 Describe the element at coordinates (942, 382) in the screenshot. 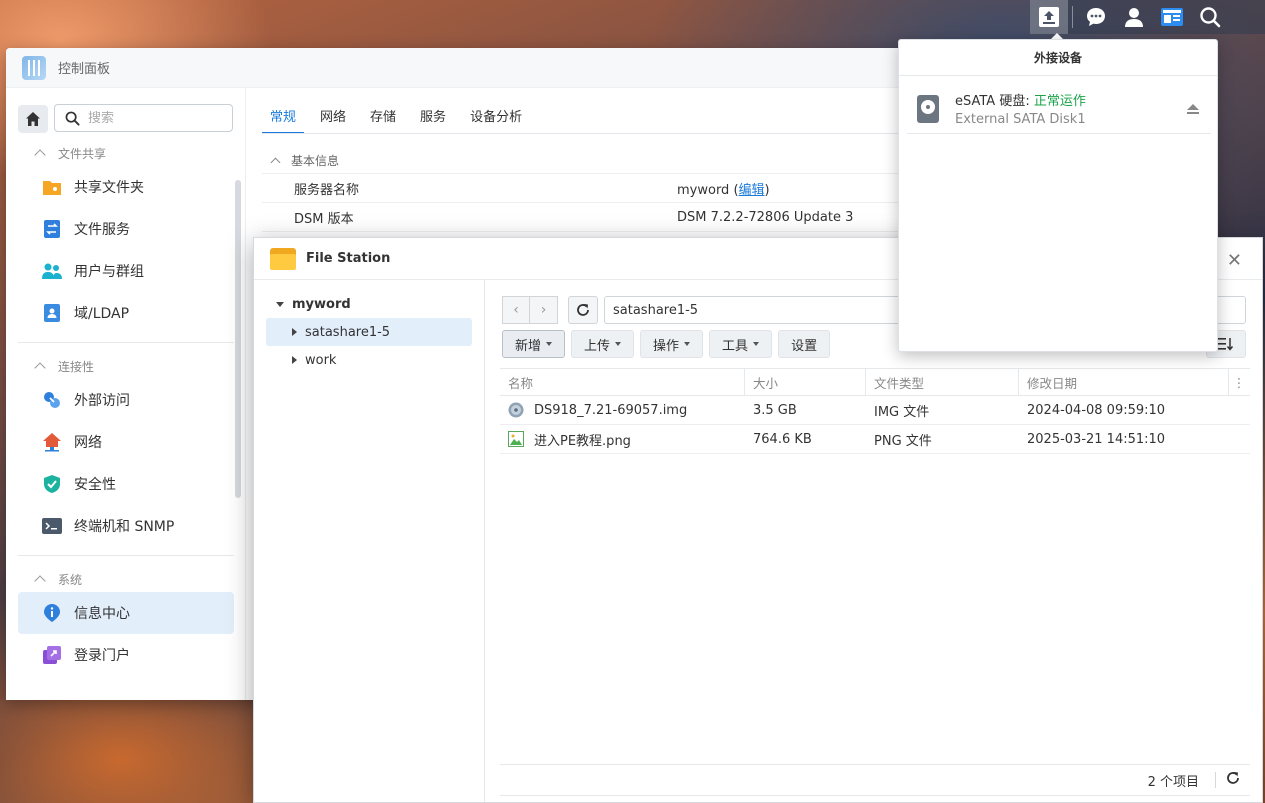

I see `column-header-type: 文件类型` at that location.